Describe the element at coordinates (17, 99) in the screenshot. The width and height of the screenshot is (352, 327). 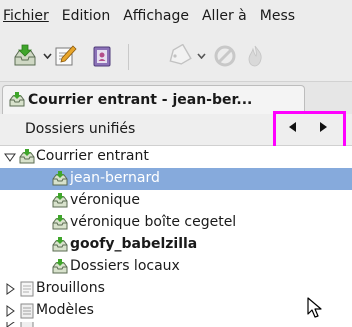
I see `inbox-icon` at that location.